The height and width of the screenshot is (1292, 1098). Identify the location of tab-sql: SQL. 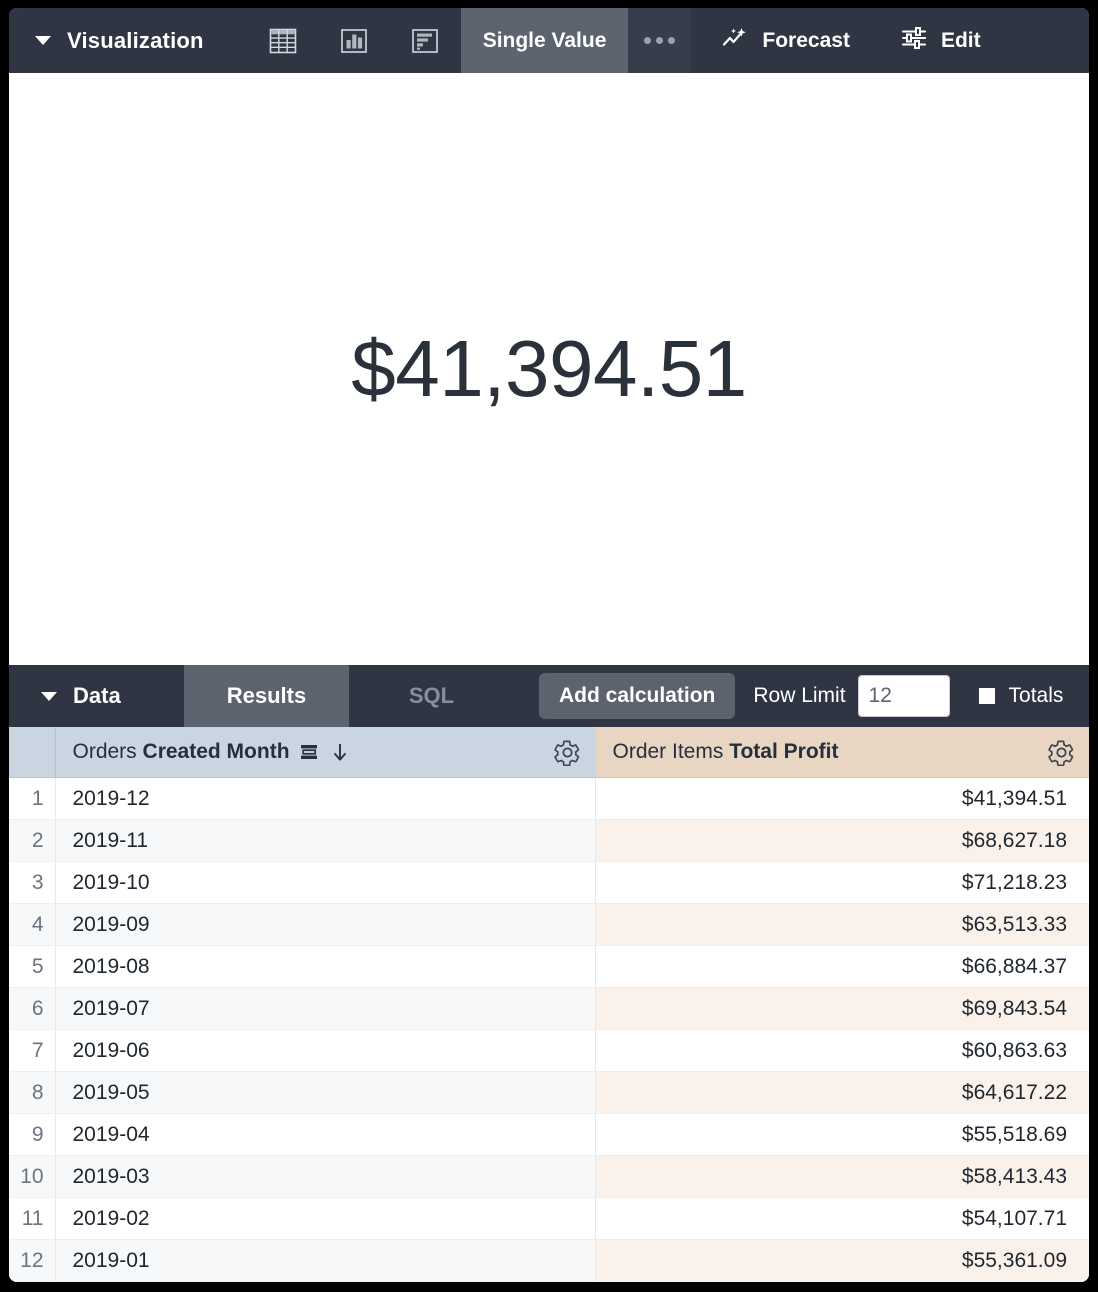
(431, 696).